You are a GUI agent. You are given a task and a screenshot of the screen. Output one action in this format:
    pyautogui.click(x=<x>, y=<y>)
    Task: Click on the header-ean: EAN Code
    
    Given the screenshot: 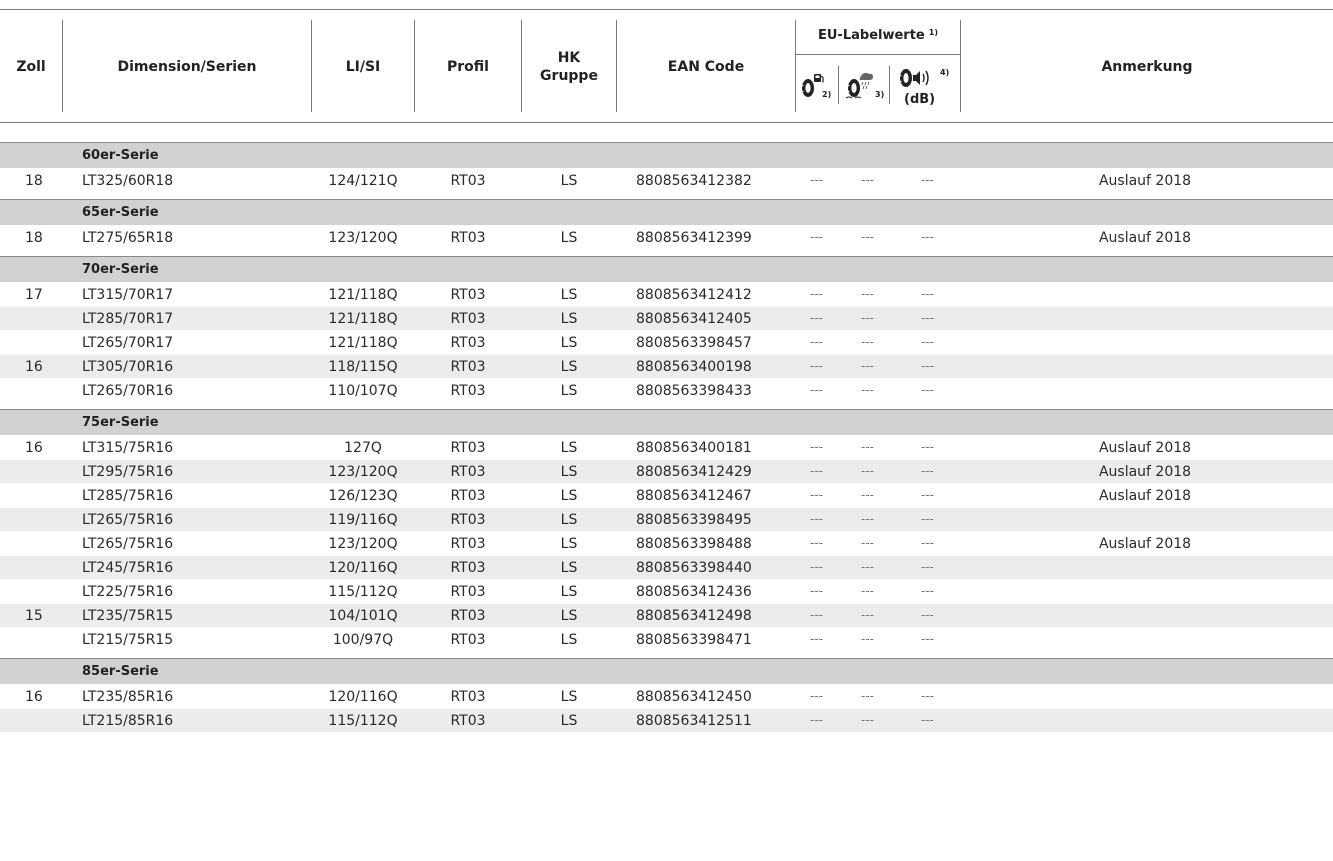 What is the action you would take?
    pyautogui.click(x=706, y=66)
    